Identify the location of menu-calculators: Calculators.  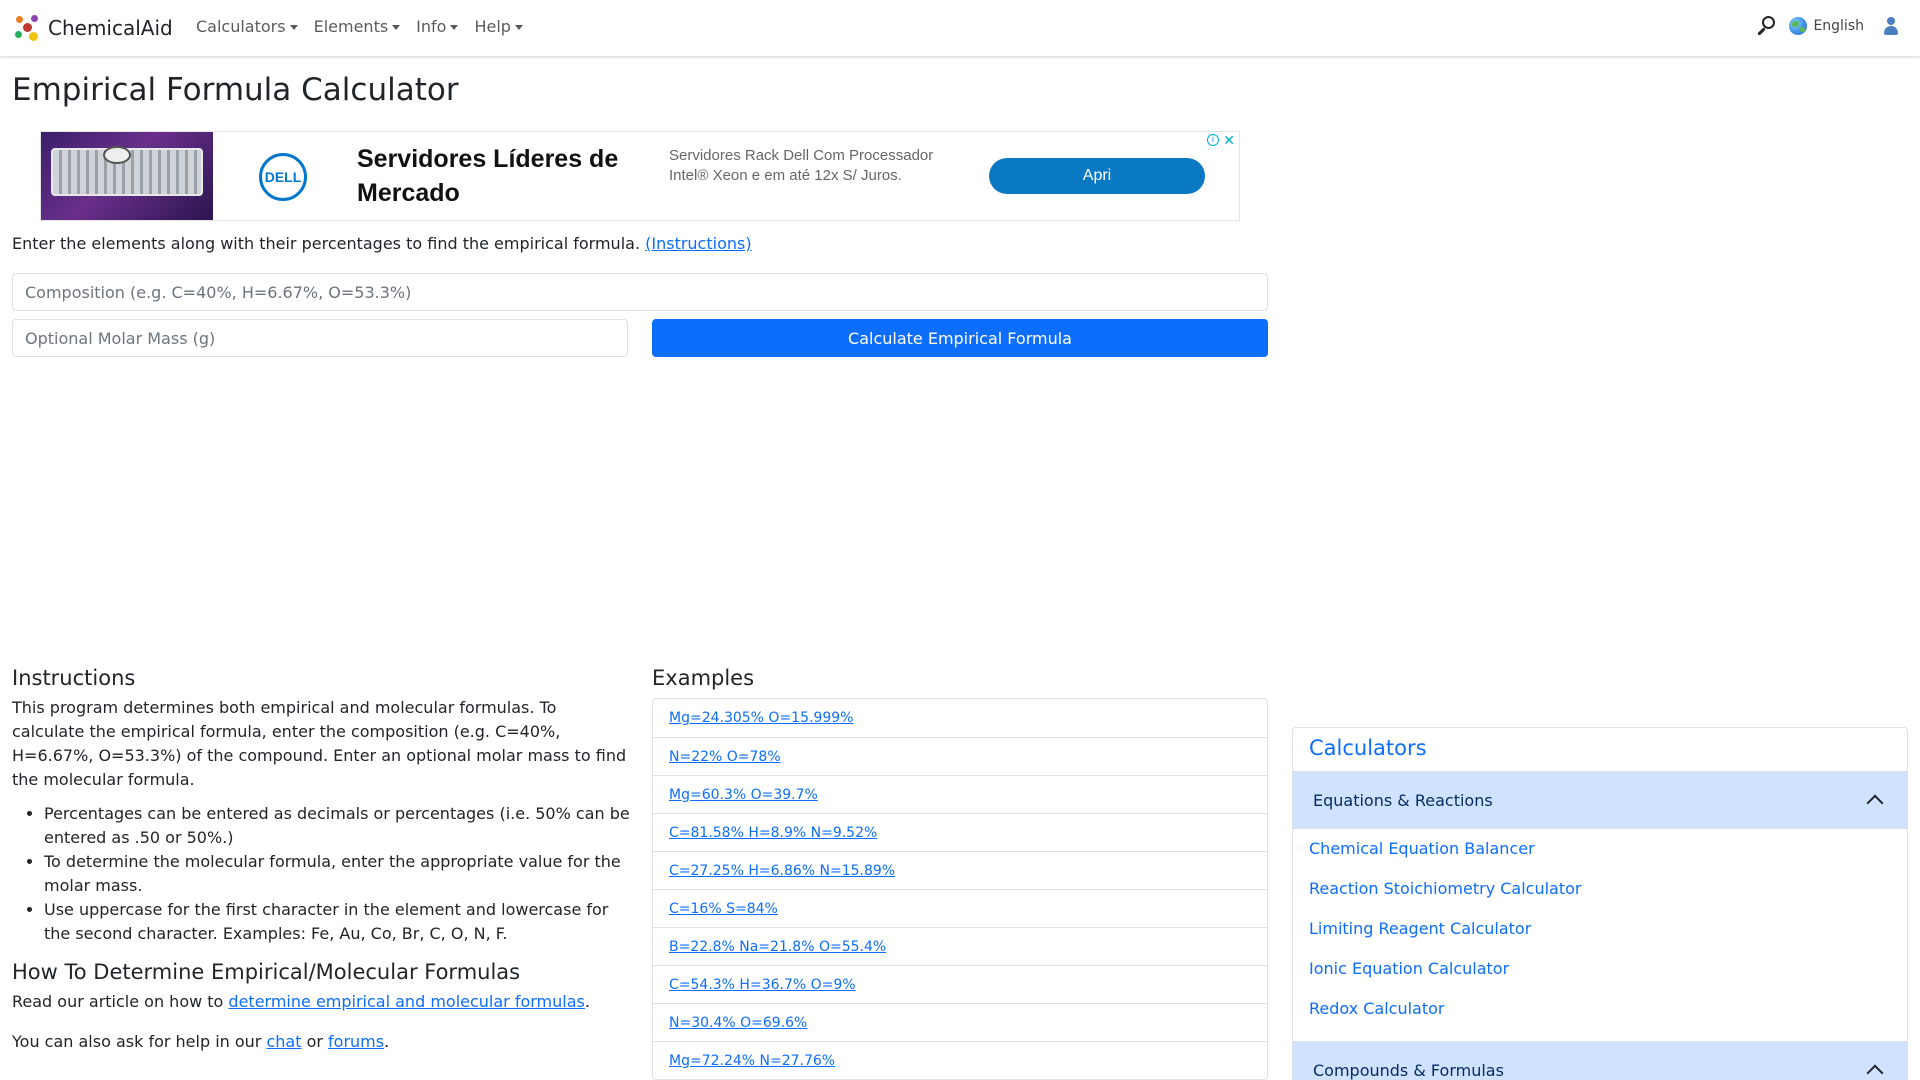
(247, 26).